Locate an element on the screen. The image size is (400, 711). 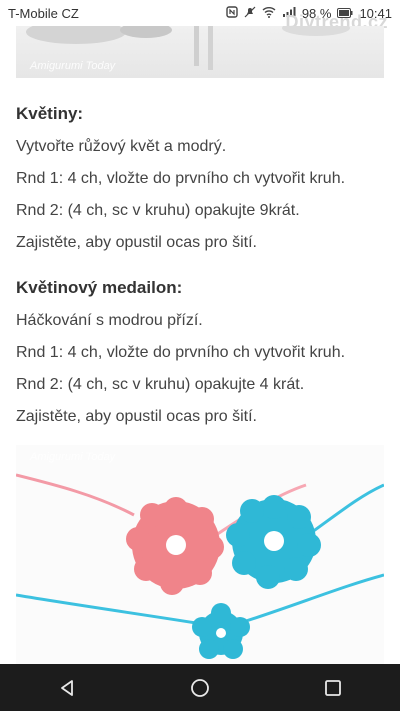
silent-icon is located at coordinates (250, 13).